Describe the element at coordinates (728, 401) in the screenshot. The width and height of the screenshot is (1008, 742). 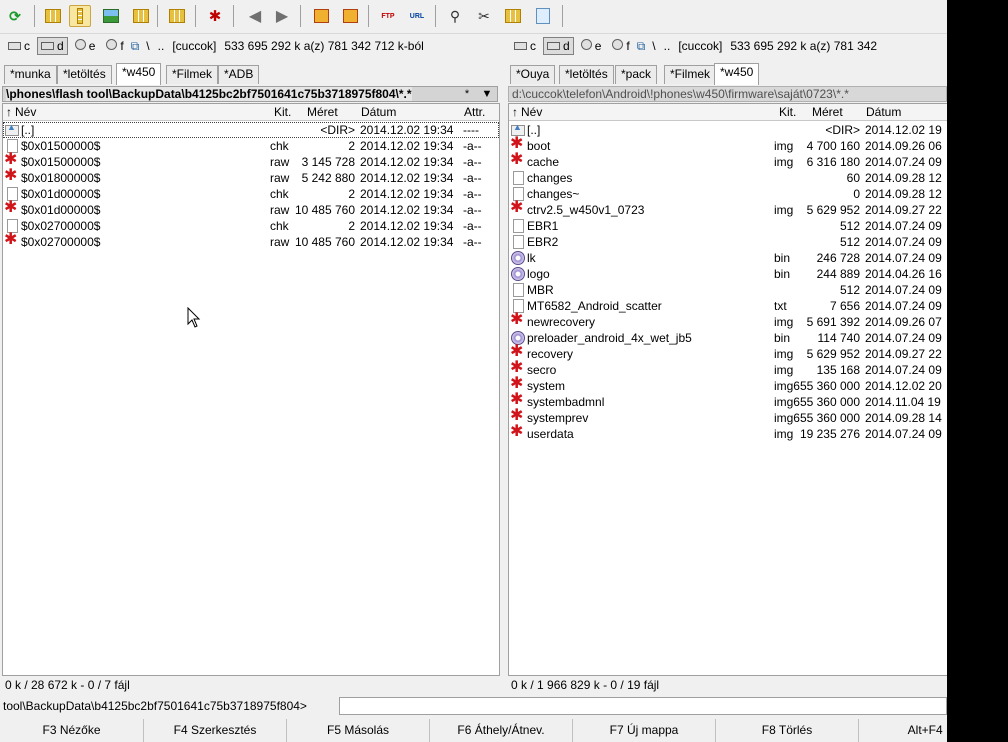
I see `file-row: systembadmnl img655 360 000 2014.11.04 19` at that location.